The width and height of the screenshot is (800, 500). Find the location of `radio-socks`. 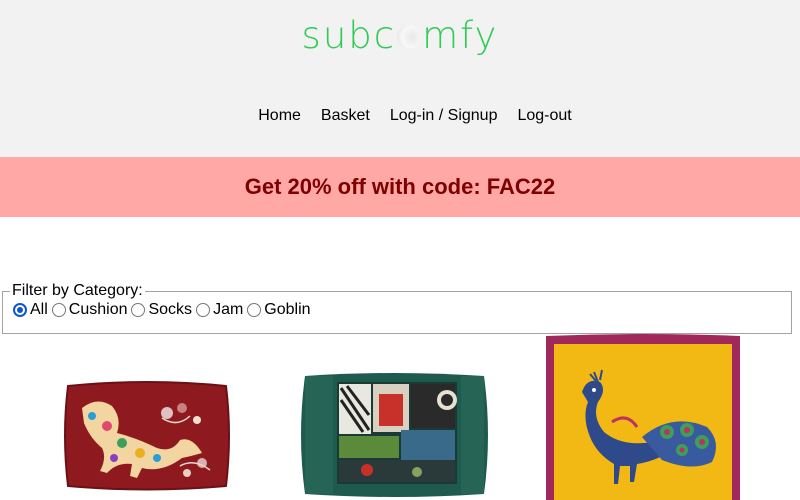

radio-socks is located at coordinates (138, 310).